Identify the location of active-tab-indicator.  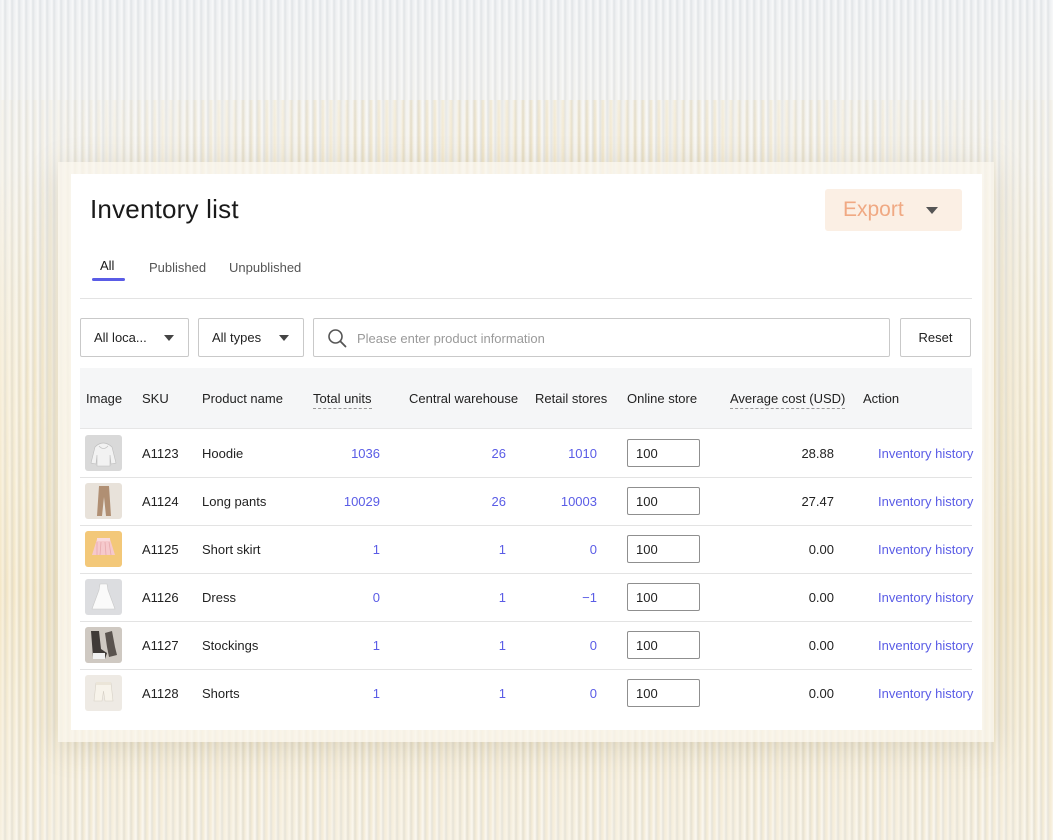
(108, 279).